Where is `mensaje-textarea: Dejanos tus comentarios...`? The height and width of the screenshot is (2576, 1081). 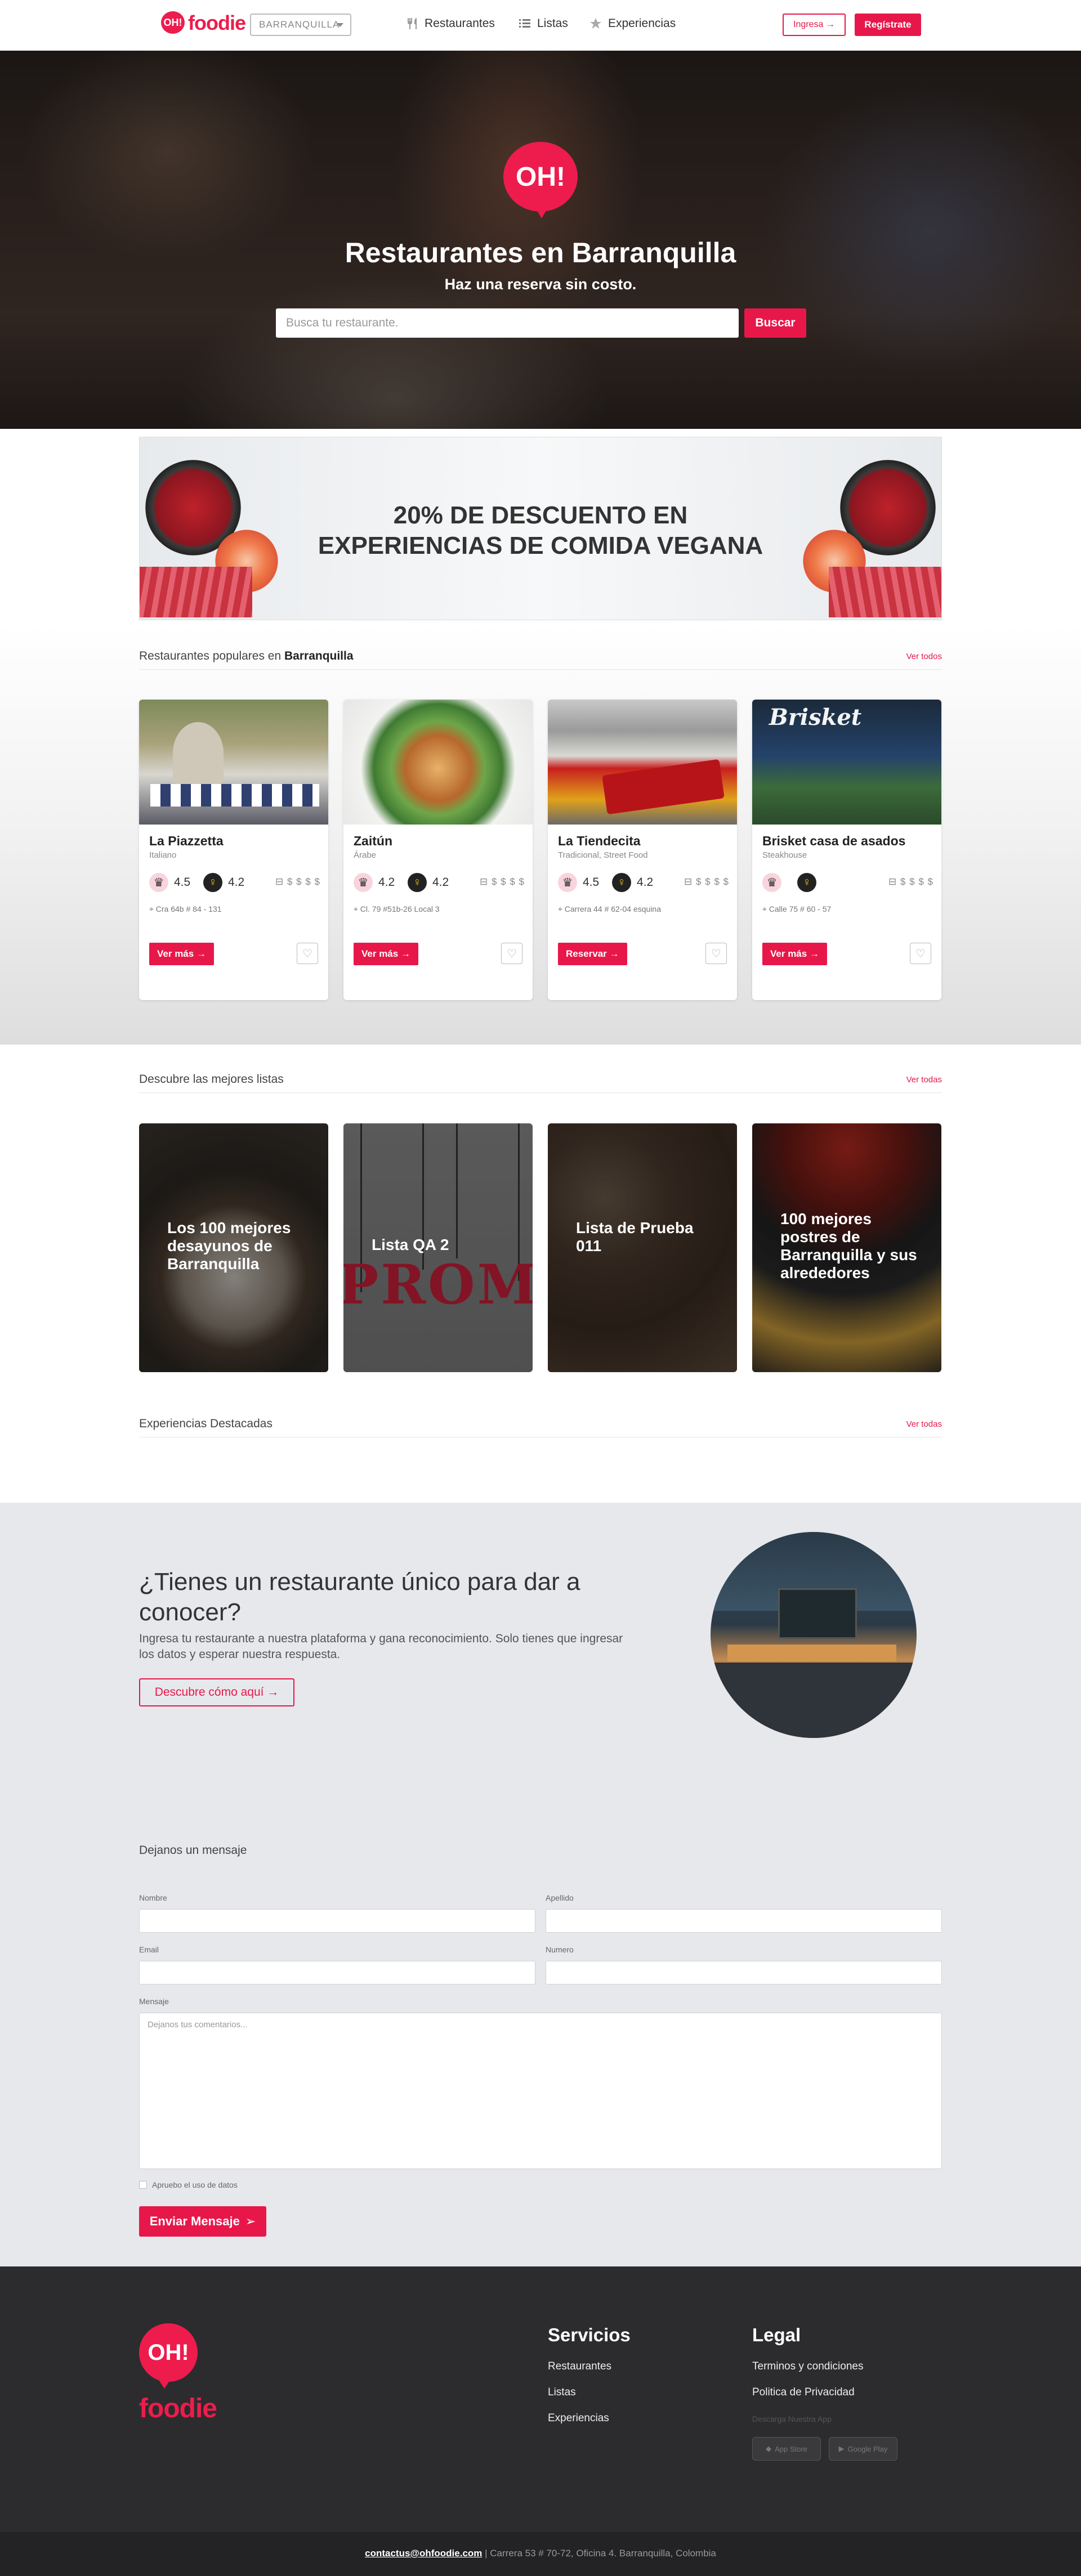
mensaje-textarea: Dejanos tus comentarios... is located at coordinates (540, 2091).